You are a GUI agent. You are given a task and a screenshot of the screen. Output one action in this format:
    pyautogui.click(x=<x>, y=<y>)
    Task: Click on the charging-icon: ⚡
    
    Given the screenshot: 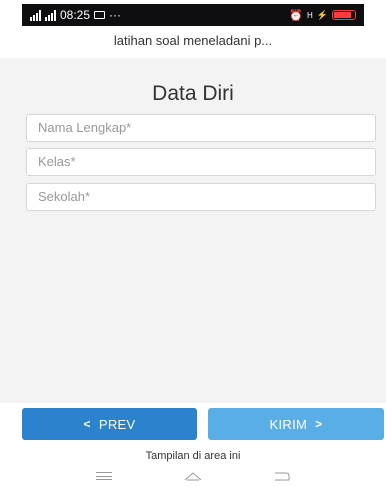 What is the action you would take?
    pyautogui.click(x=322, y=14)
    